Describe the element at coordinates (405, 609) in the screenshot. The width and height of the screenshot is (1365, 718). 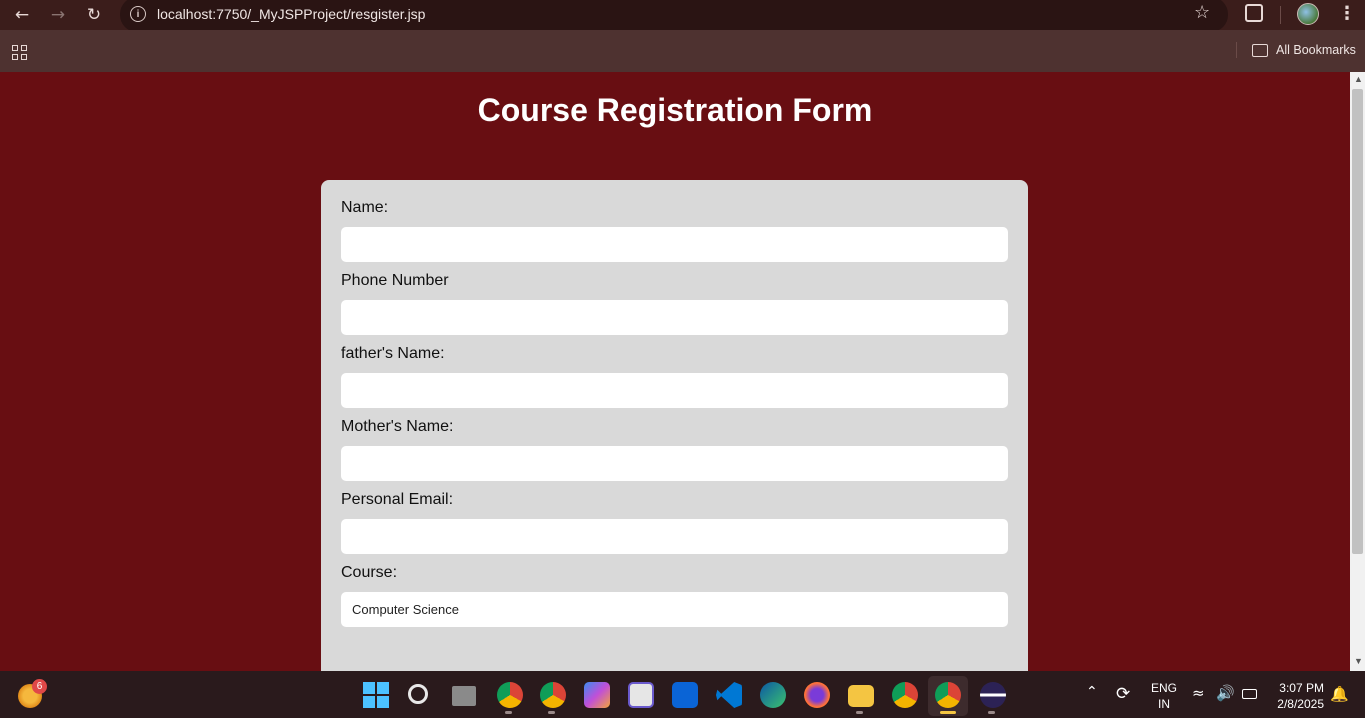
I see `course-select-value: Computer Science` at that location.